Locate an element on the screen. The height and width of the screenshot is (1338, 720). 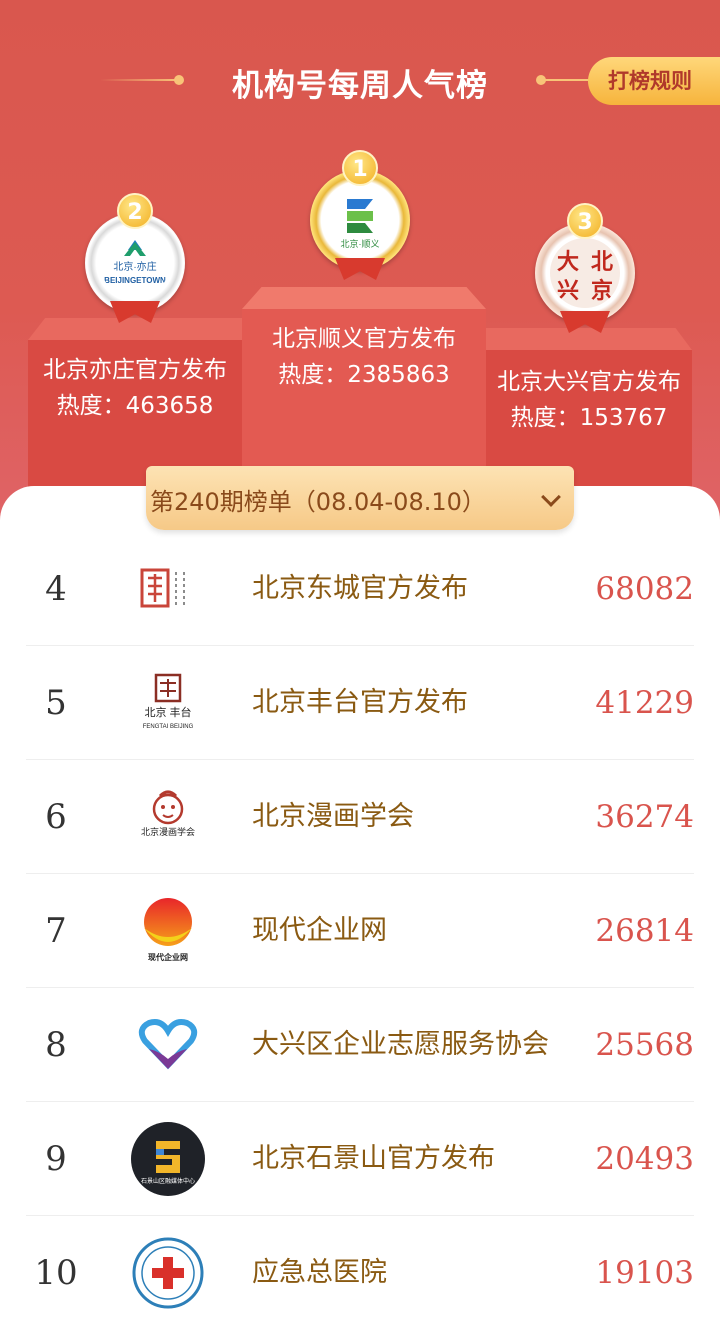
shijingshan-logo-text: 石景山区融媒体中心 is located at coordinates (168, 1181).